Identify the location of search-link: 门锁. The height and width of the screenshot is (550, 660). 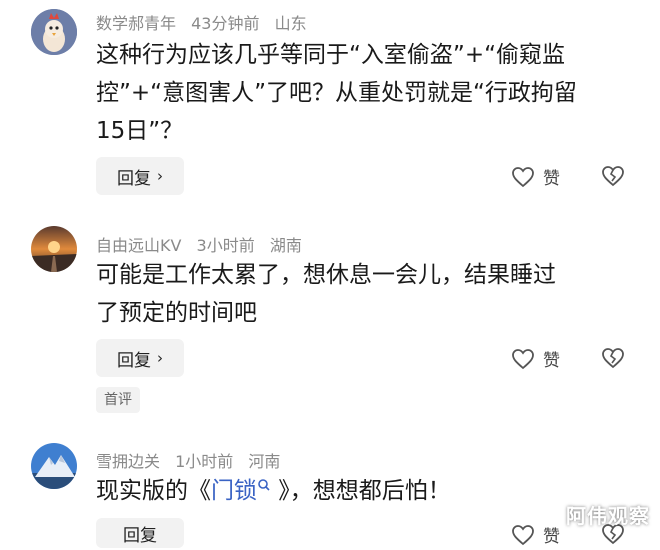
(241, 491).